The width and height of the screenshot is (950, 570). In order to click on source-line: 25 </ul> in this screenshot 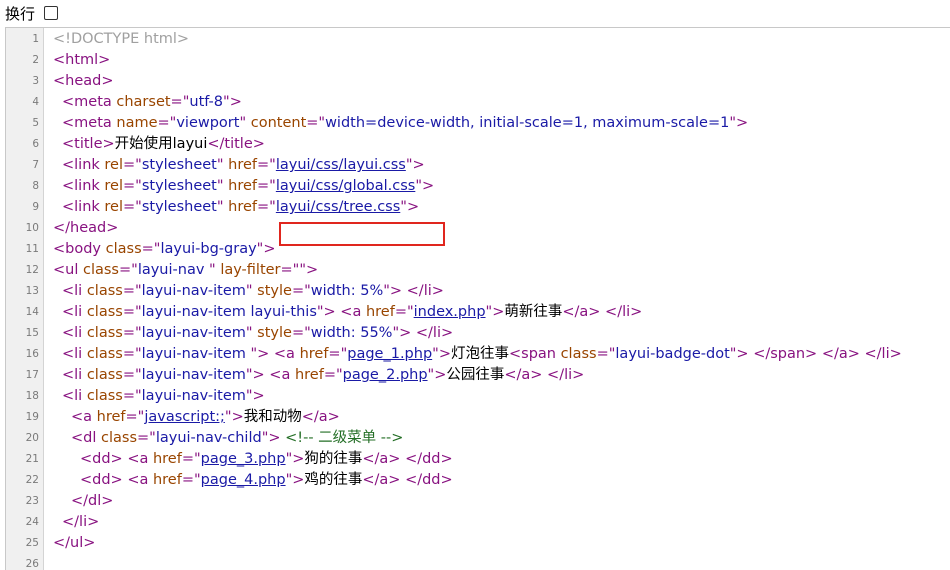, I will do `click(478, 543)`.